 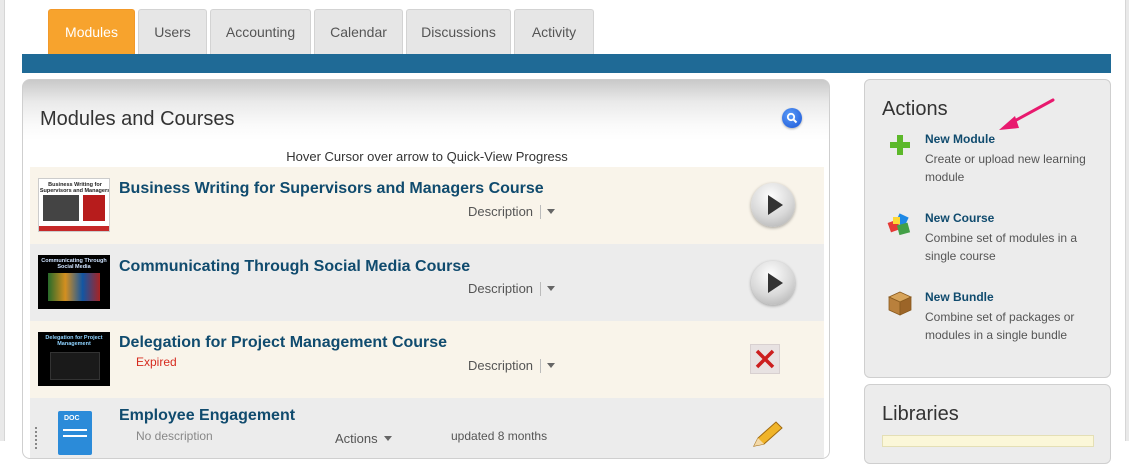 What do you see at coordinates (900, 303) in the screenshot?
I see `box-icon` at bounding box center [900, 303].